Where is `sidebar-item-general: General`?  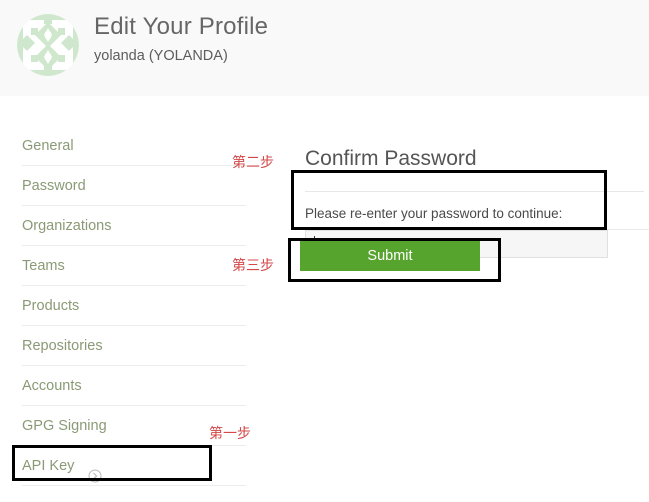 sidebar-item-general: General is located at coordinates (134, 146).